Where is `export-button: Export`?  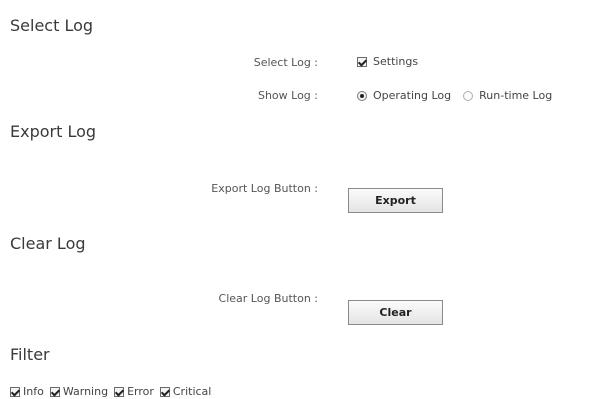 export-button: Export is located at coordinates (395, 200).